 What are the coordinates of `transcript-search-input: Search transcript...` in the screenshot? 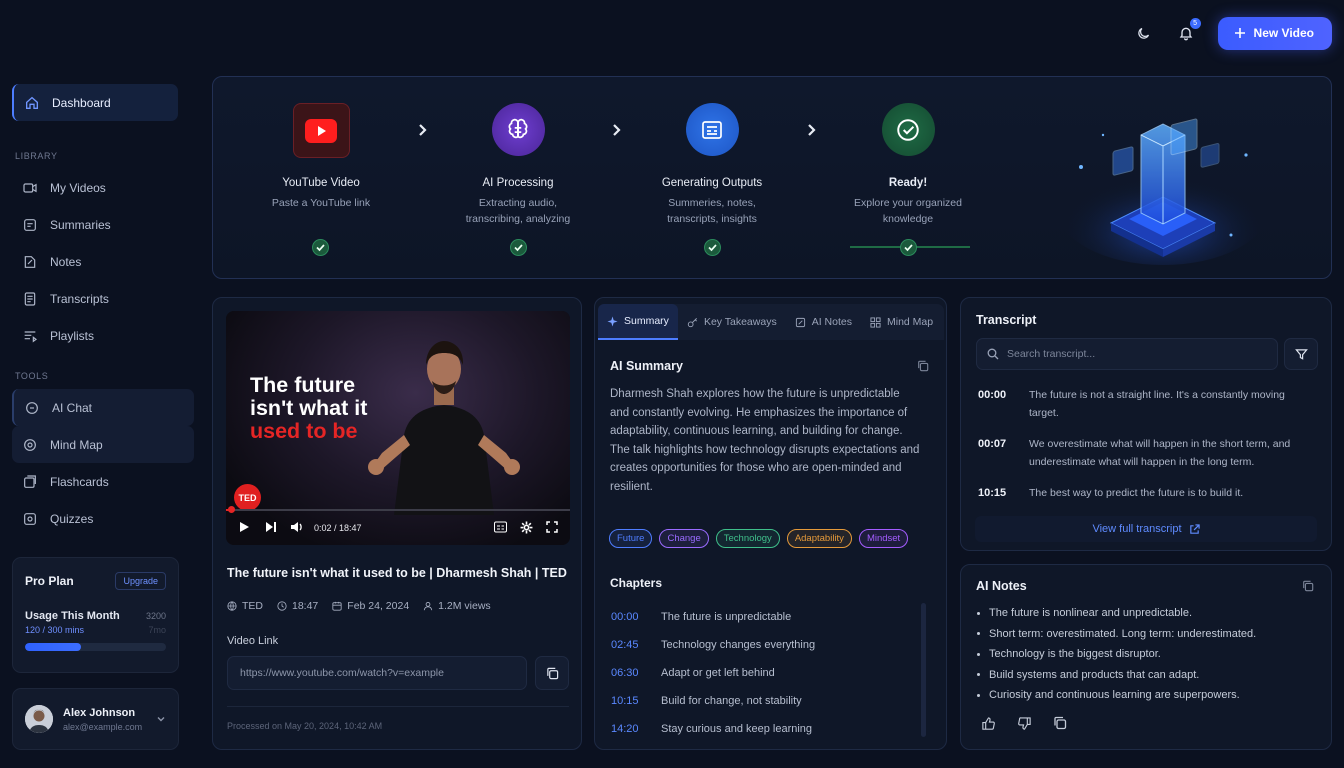 It's located at (1127, 354).